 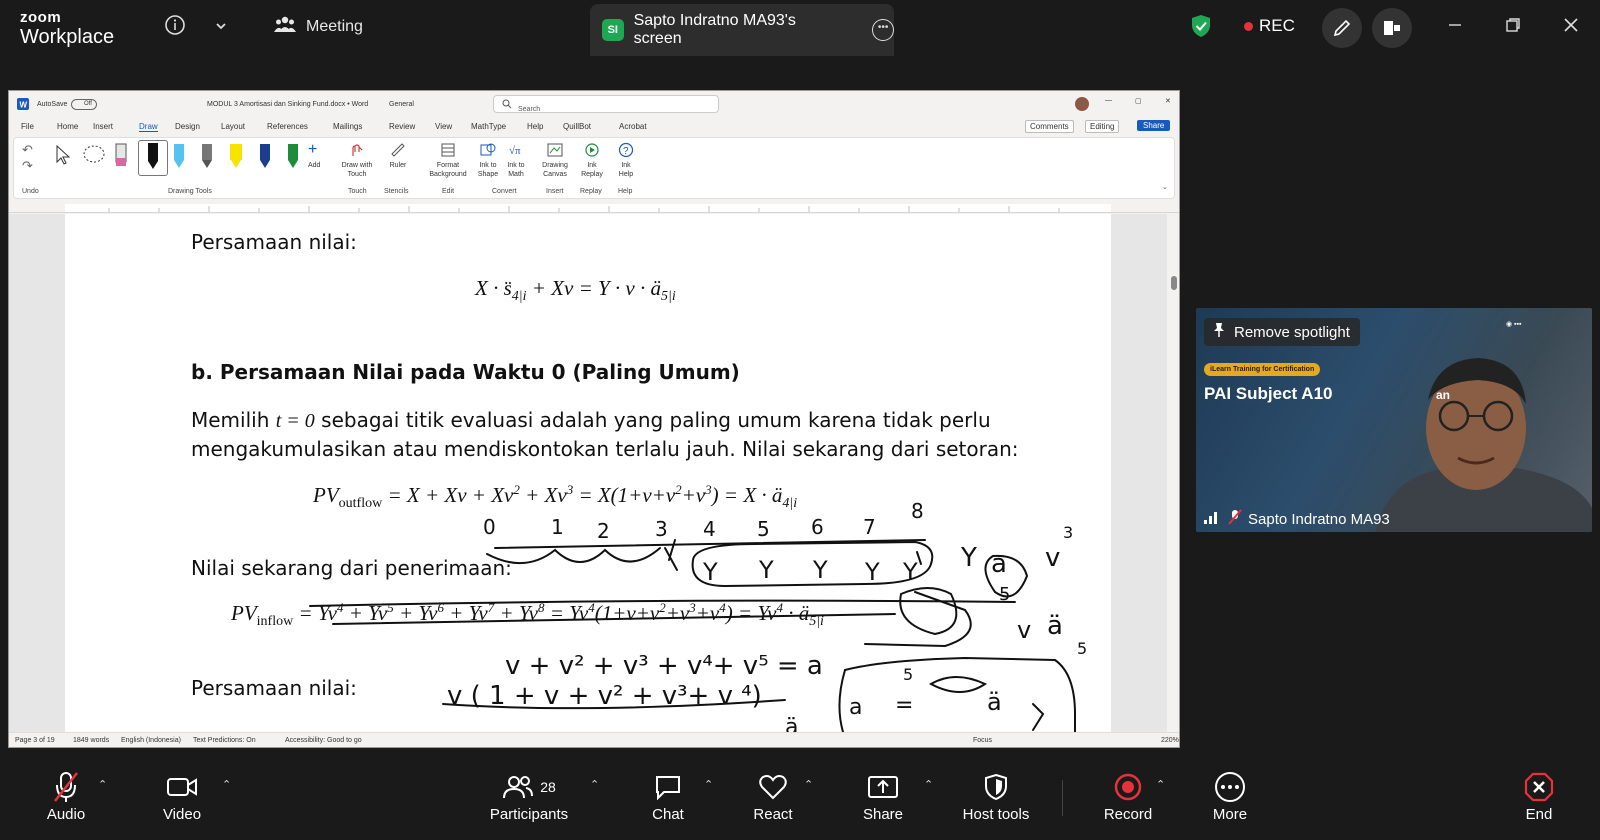 I want to click on video-button: Video, so click(x=182, y=796).